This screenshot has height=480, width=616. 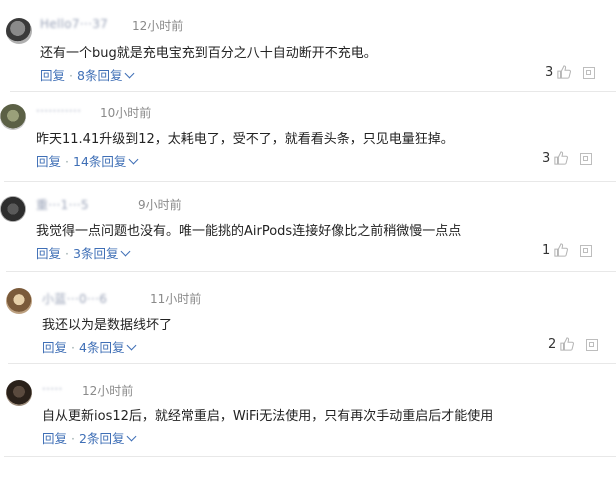 What do you see at coordinates (102, 347) in the screenshot?
I see `replies-count: 4条回复` at bounding box center [102, 347].